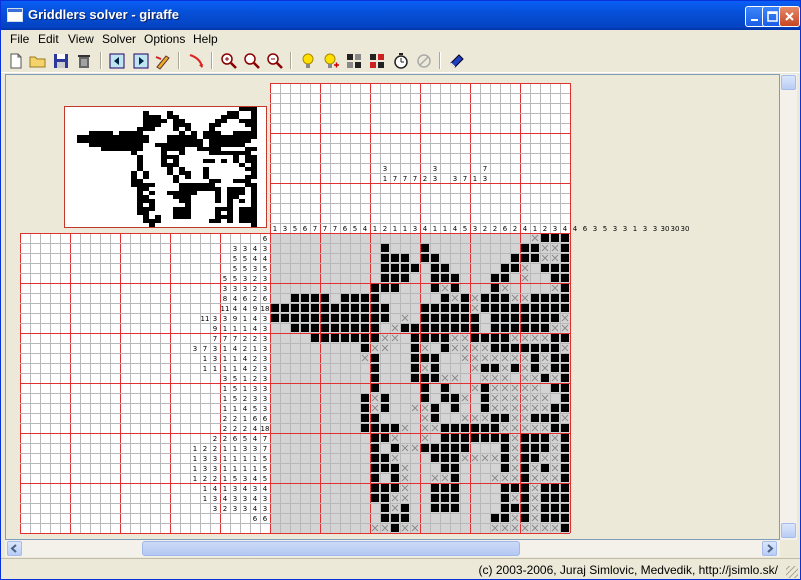 This screenshot has width=801, height=580. I want to click on menu-solver: Solver, so click(119, 39).